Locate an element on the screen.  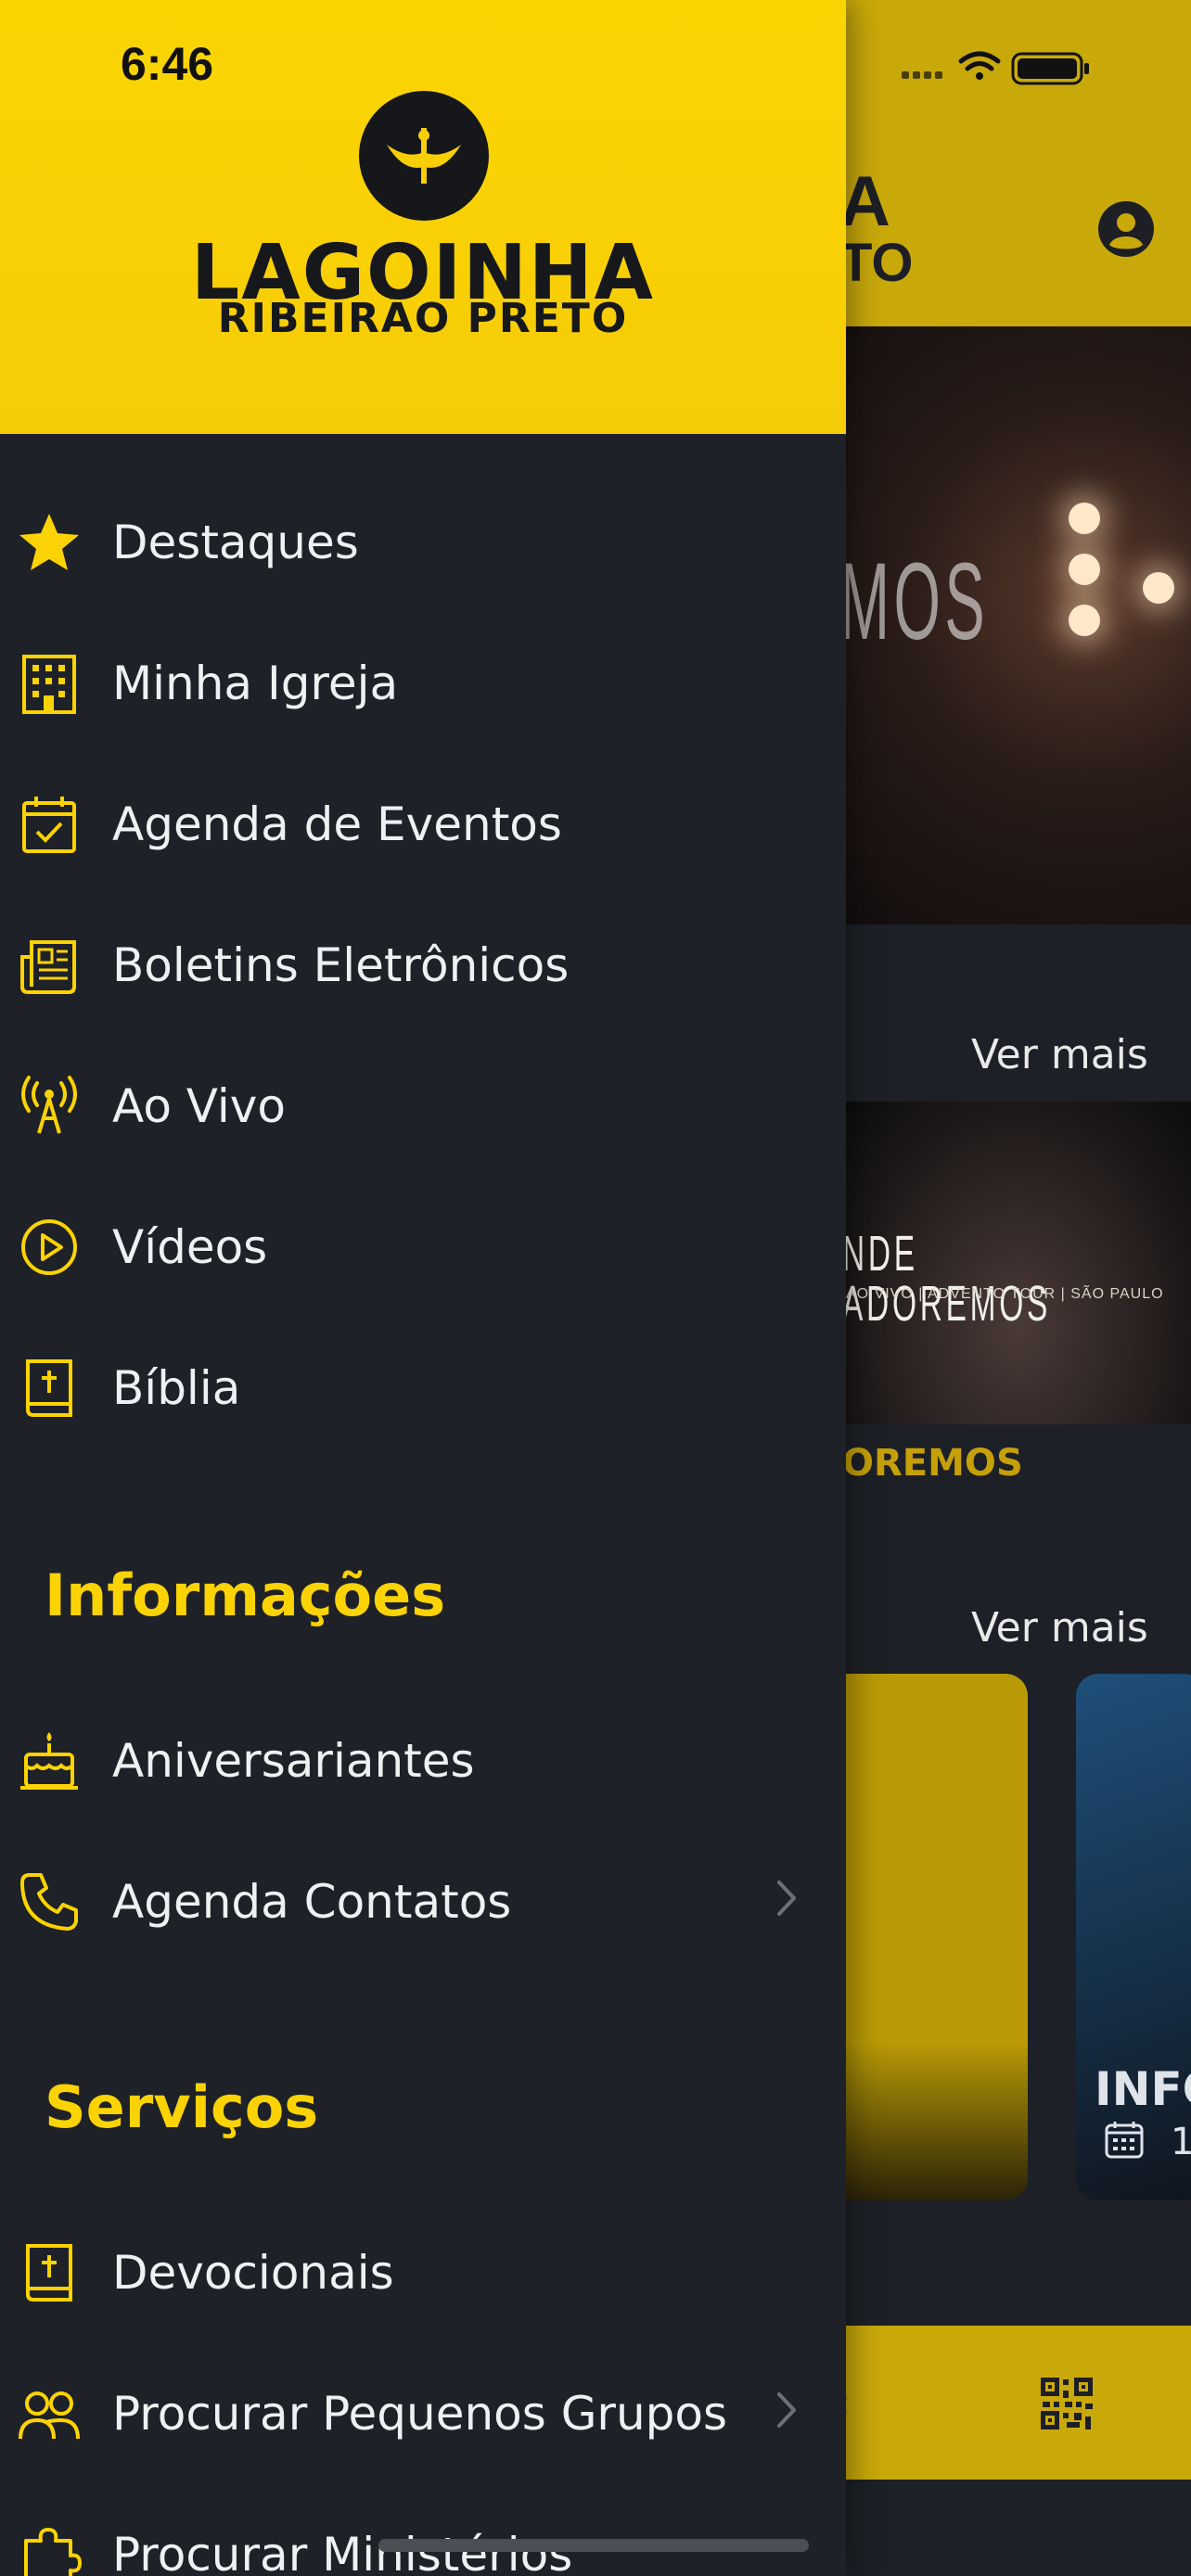
app-logo-fragment-bottom: TO is located at coordinates (876, 263).